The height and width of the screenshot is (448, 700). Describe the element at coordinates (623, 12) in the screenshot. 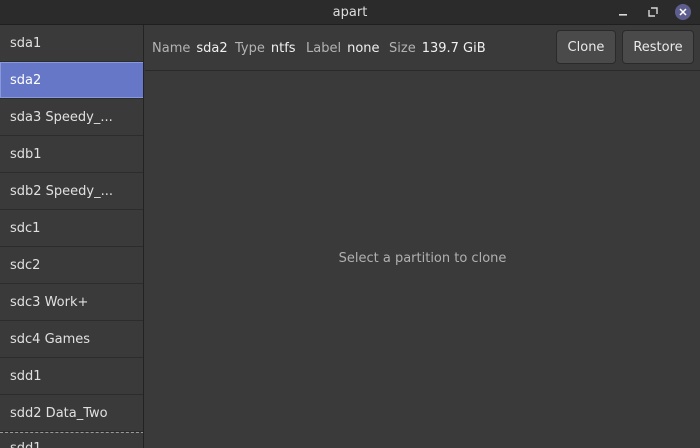

I see `minimize-icon` at that location.